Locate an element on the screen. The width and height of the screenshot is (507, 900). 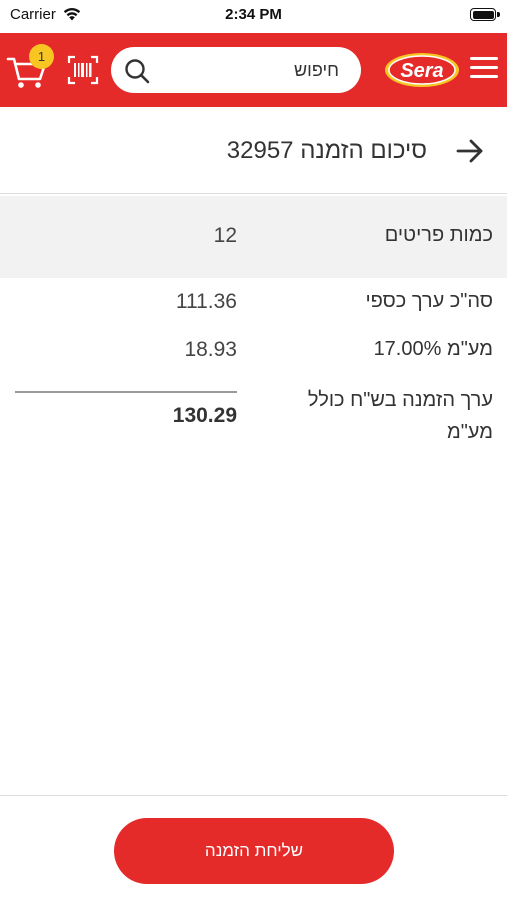
page-title-bar: סיכום הזמנה 32957 is located at coordinates (253, 151).